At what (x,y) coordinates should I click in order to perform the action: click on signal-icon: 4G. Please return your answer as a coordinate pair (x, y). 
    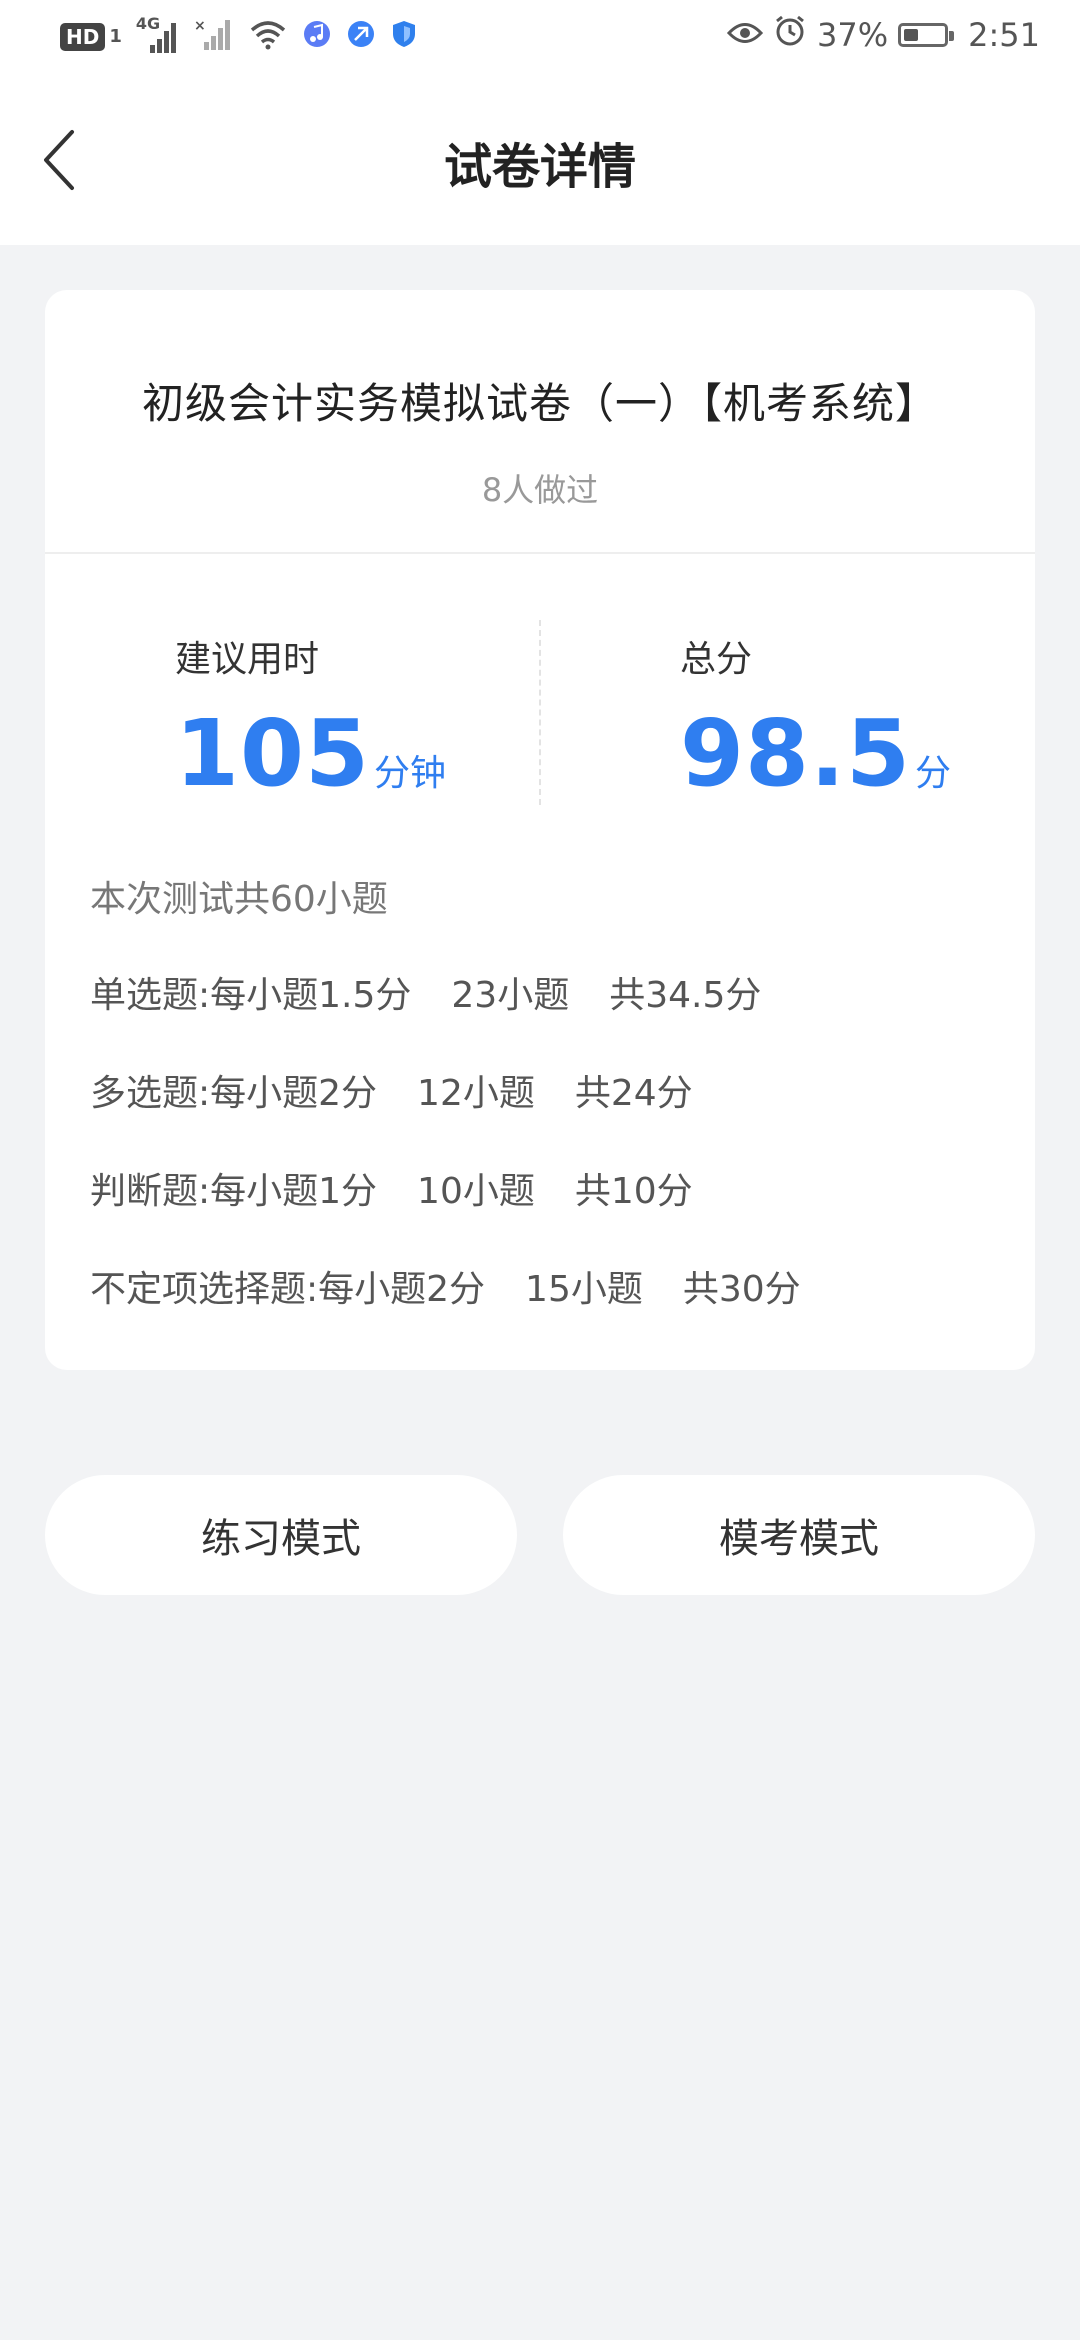
    Looking at the image, I should click on (158, 34).